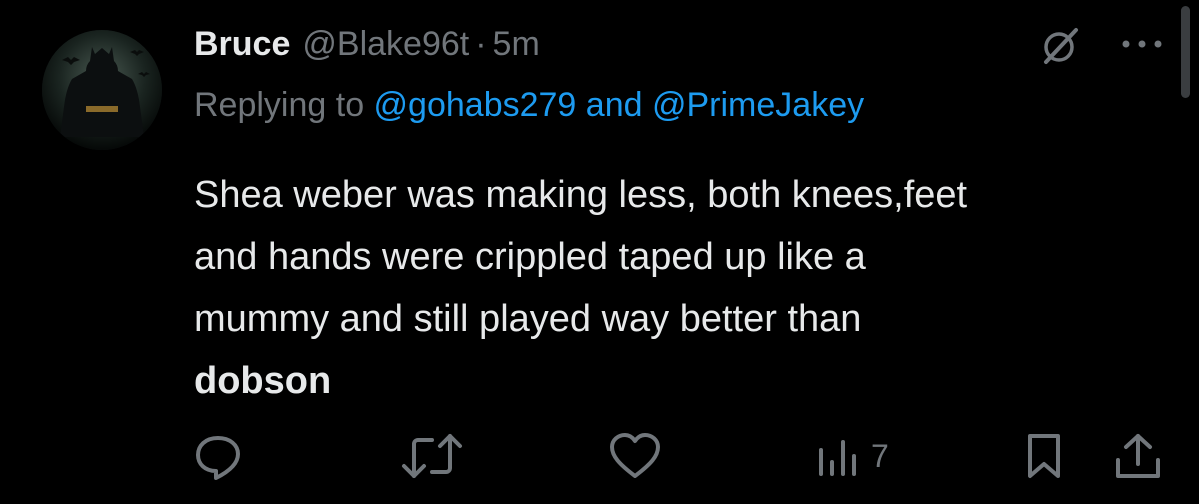 This screenshot has width=1199, height=504. Describe the element at coordinates (516, 44) in the screenshot. I see `timestamp: 5m` at that location.